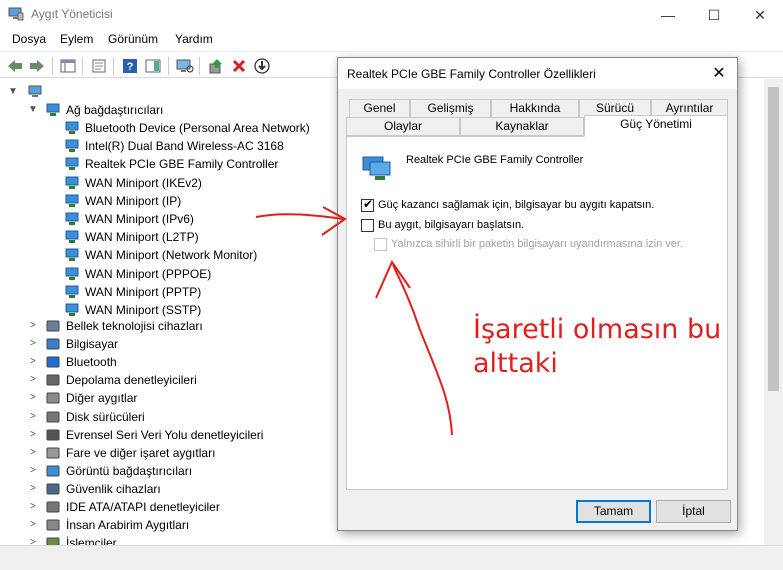 This screenshot has height=570, width=783. I want to click on vertical-scrollbar, so click(773, 312).